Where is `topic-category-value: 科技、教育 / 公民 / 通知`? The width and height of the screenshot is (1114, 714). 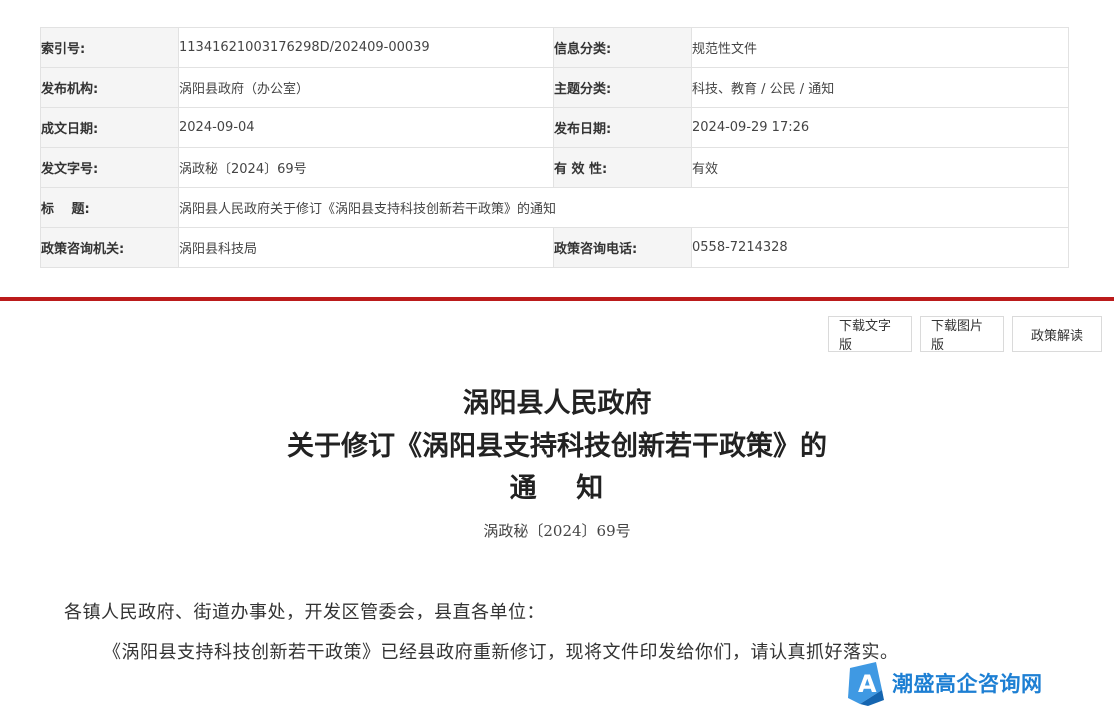 topic-category-value: 科技、教育 / 公民 / 通知 is located at coordinates (880, 87).